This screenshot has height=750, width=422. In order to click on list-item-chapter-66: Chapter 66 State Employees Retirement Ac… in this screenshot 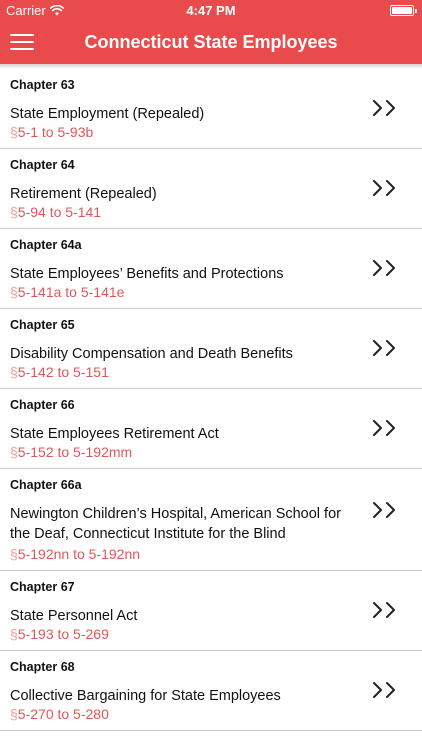, I will do `click(211, 429)`.